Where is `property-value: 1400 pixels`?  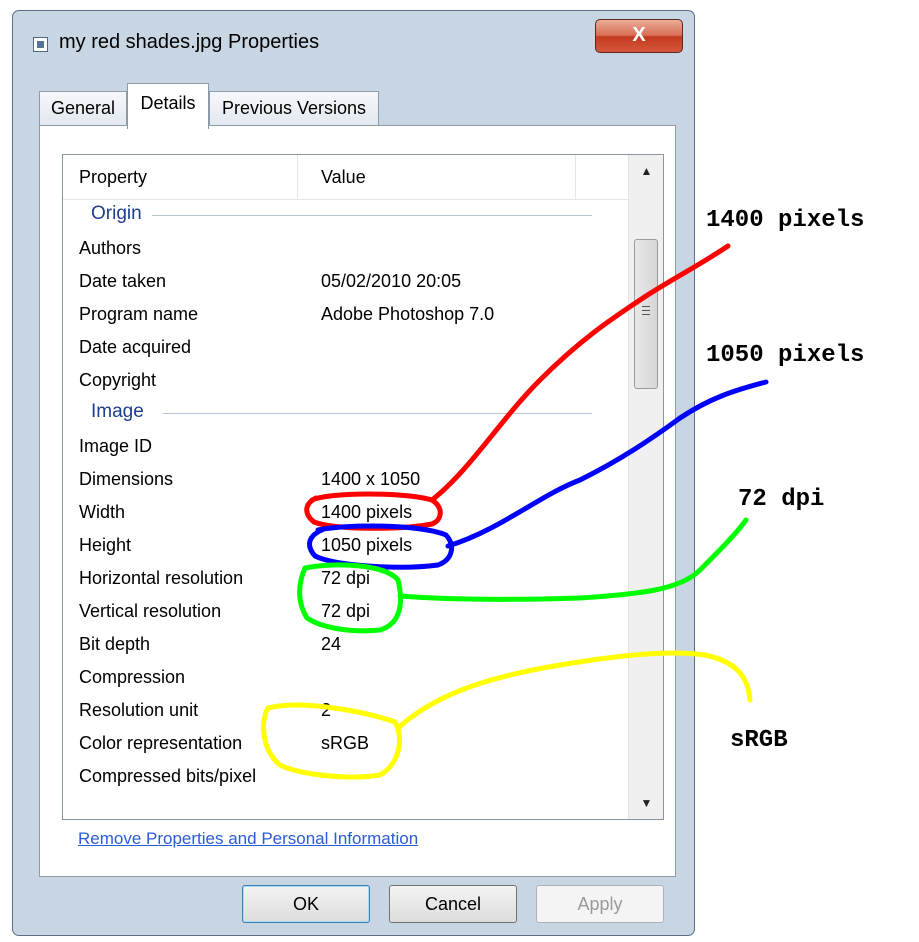
property-value: 1400 pixels is located at coordinates (367, 512).